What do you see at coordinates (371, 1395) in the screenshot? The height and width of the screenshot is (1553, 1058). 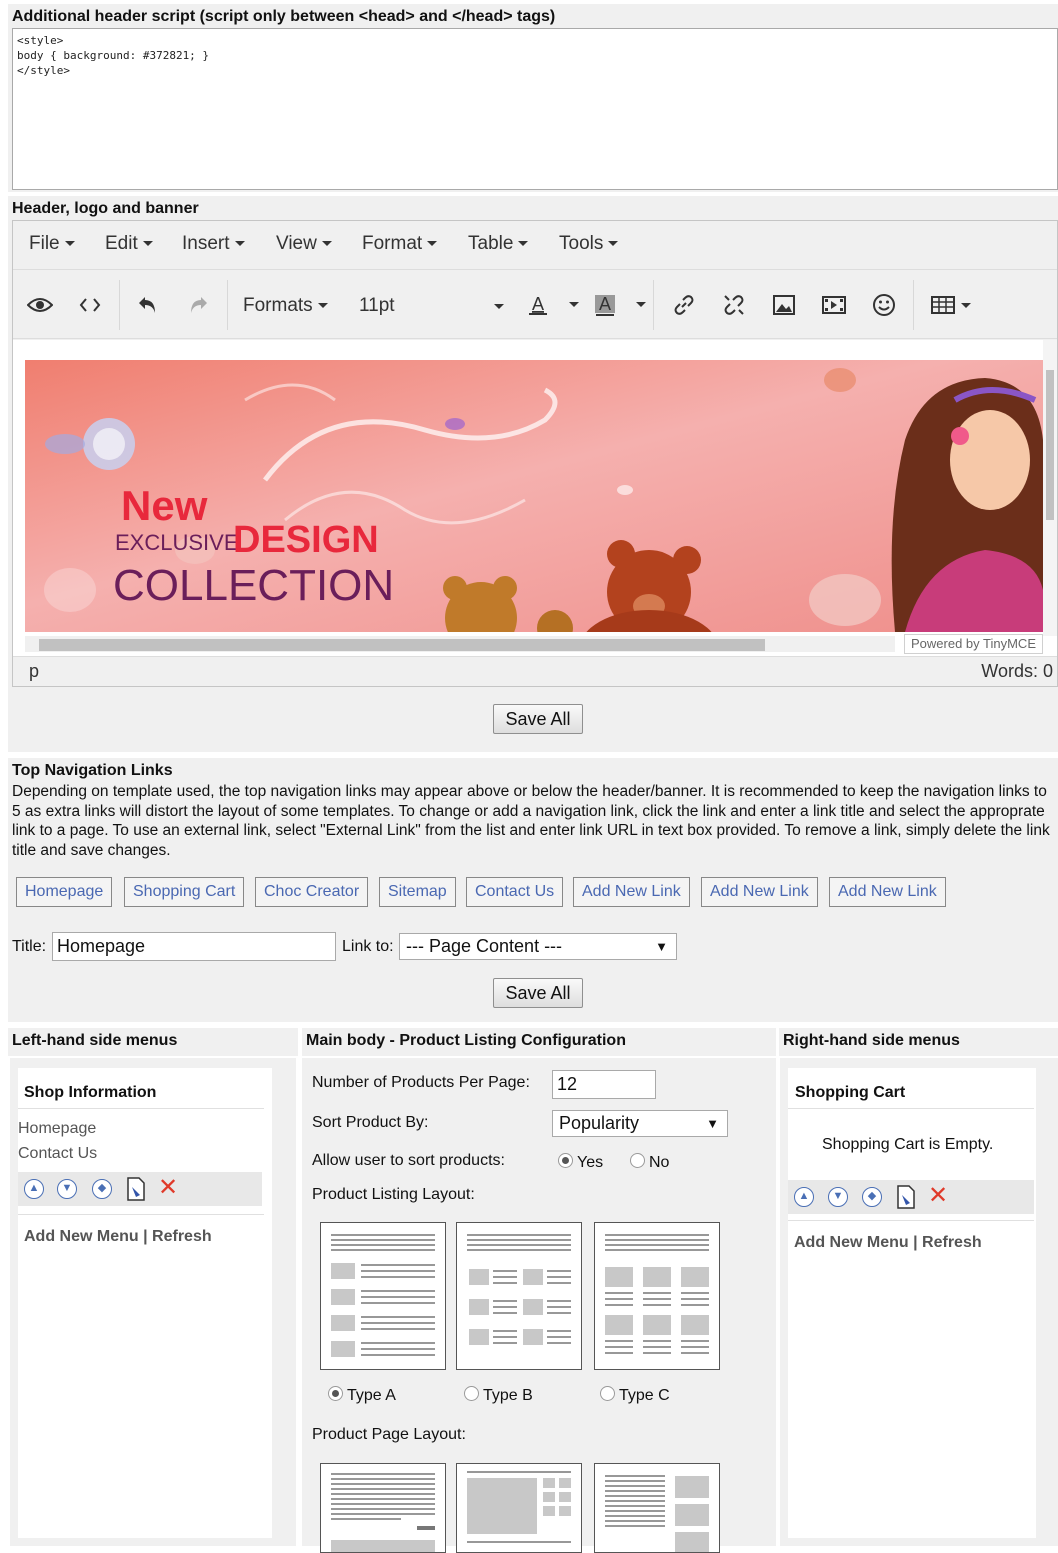 I see `listing-type-a-label: Type A` at bounding box center [371, 1395].